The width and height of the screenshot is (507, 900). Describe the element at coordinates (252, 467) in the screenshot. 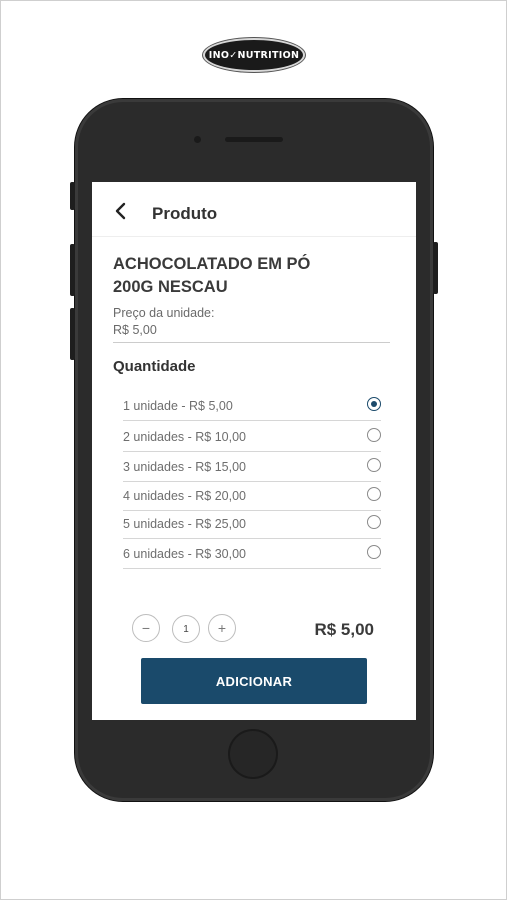

I see `quantity-option: 3 unidades - R$ 15,00` at that location.